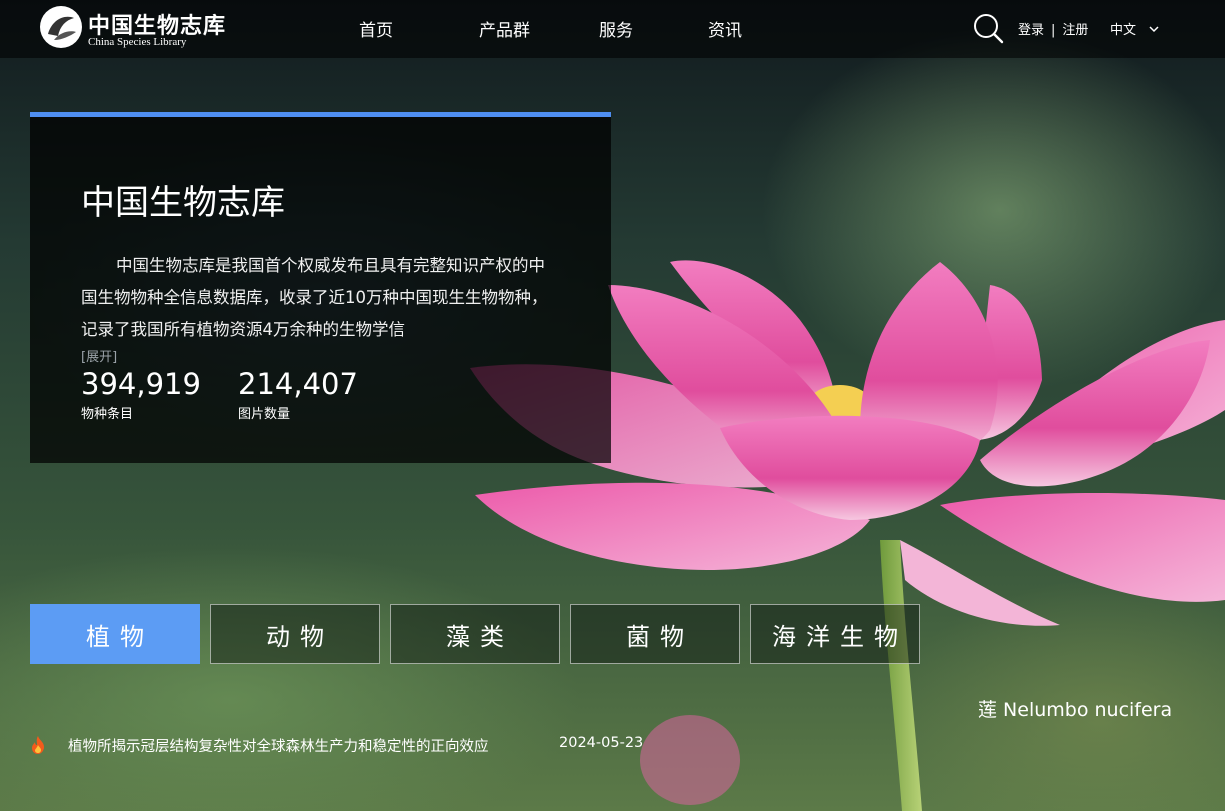 Image resolution: width=1225 pixels, height=811 pixels. I want to click on news-headline-link: 植物所揭示冠层结构复杂性对全球森林生产力和稳定性的正向效应, so click(278, 745).